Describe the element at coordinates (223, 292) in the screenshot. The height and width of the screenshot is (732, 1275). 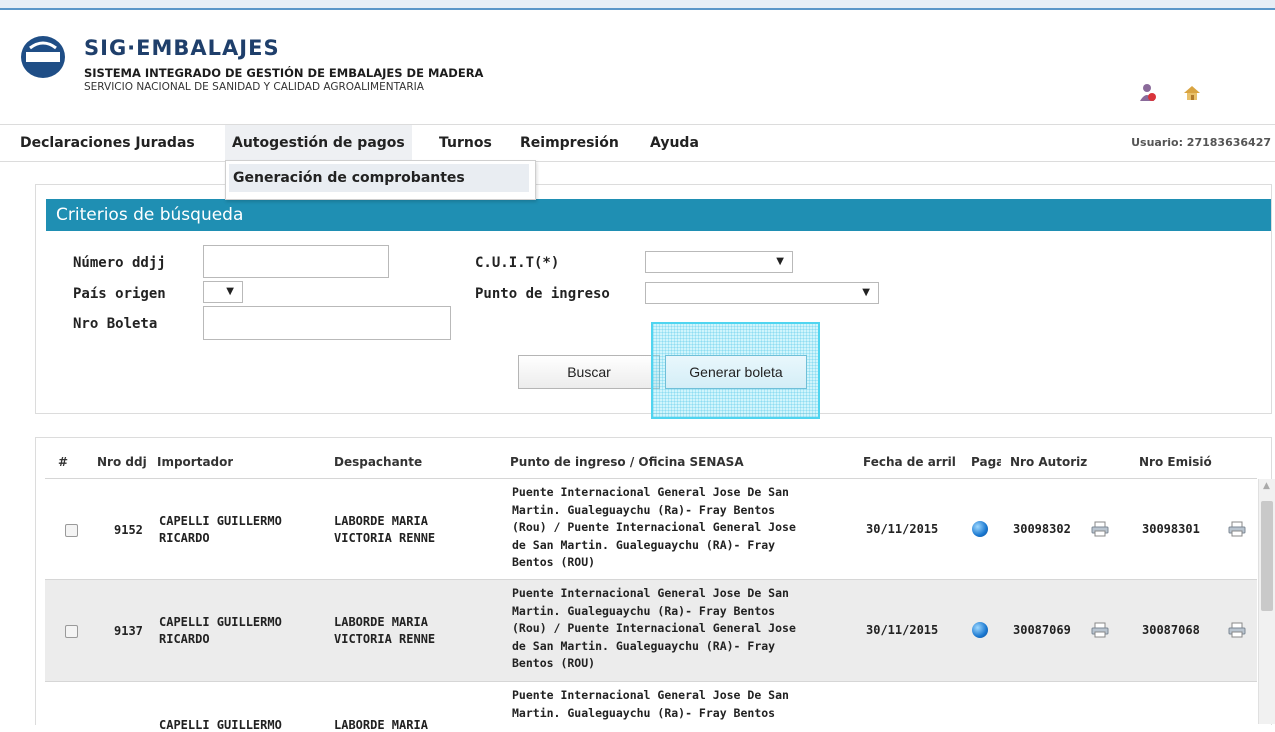
I see `pais-origen-select: ▼` at that location.